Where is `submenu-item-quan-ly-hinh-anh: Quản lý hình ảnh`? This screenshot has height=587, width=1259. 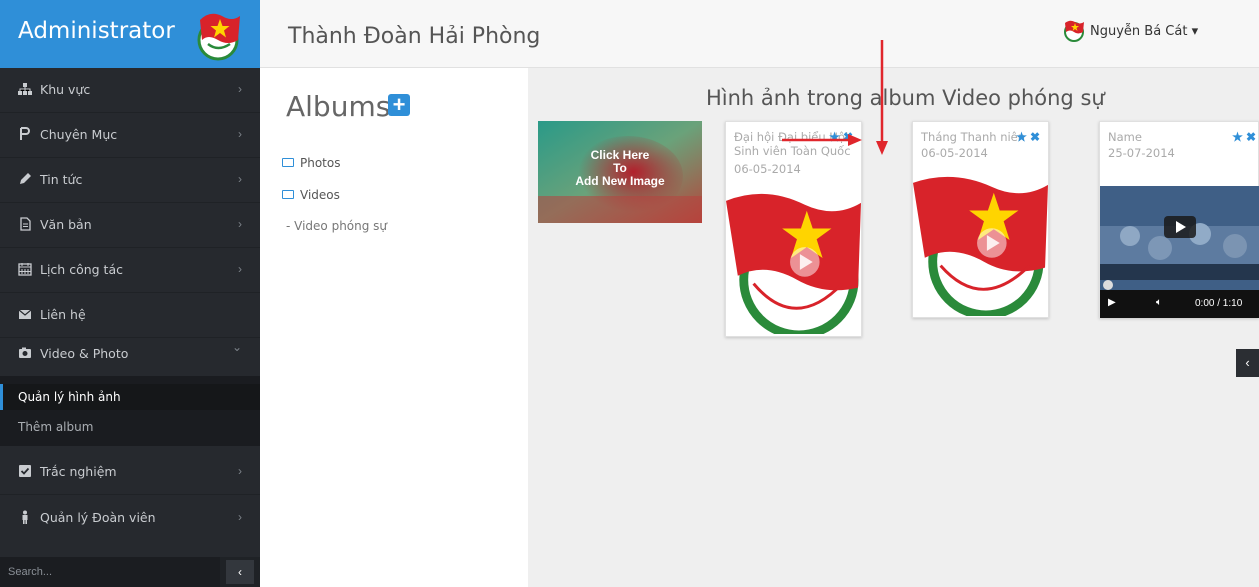
submenu-item-quan-ly-hinh-anh: Quản lý hình ảnh is located at coordinates (130, 397).